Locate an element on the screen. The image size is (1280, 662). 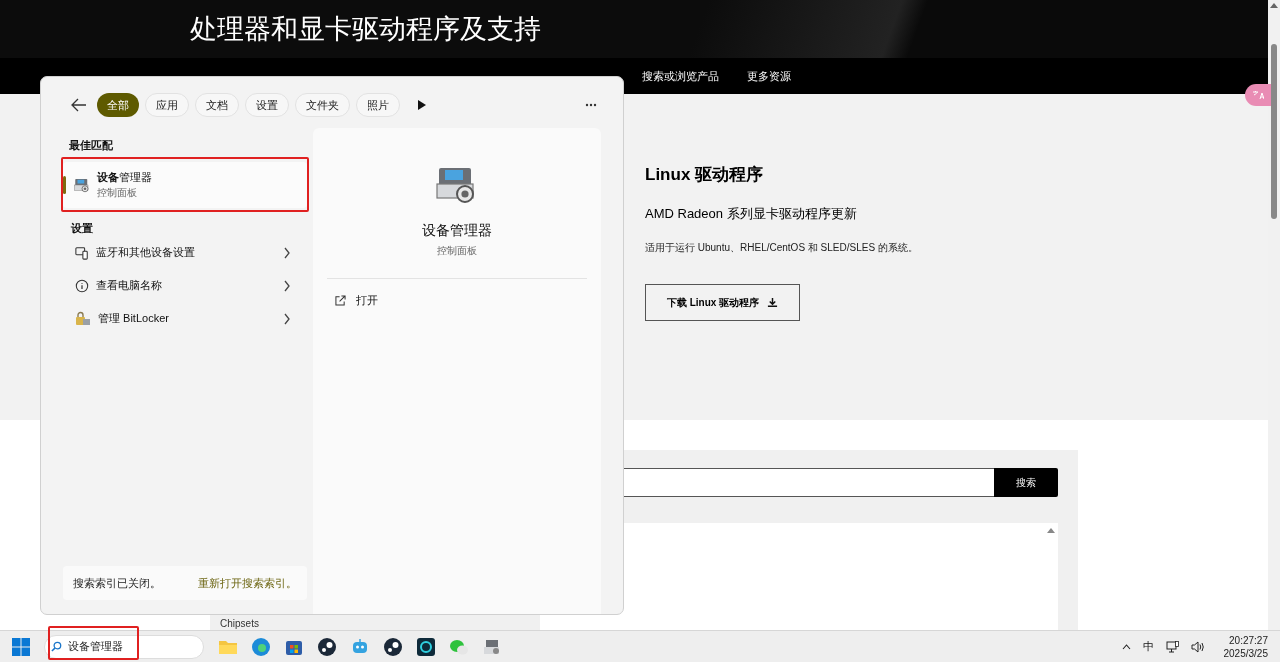
browser-icon is located at coordinates (261, 646).